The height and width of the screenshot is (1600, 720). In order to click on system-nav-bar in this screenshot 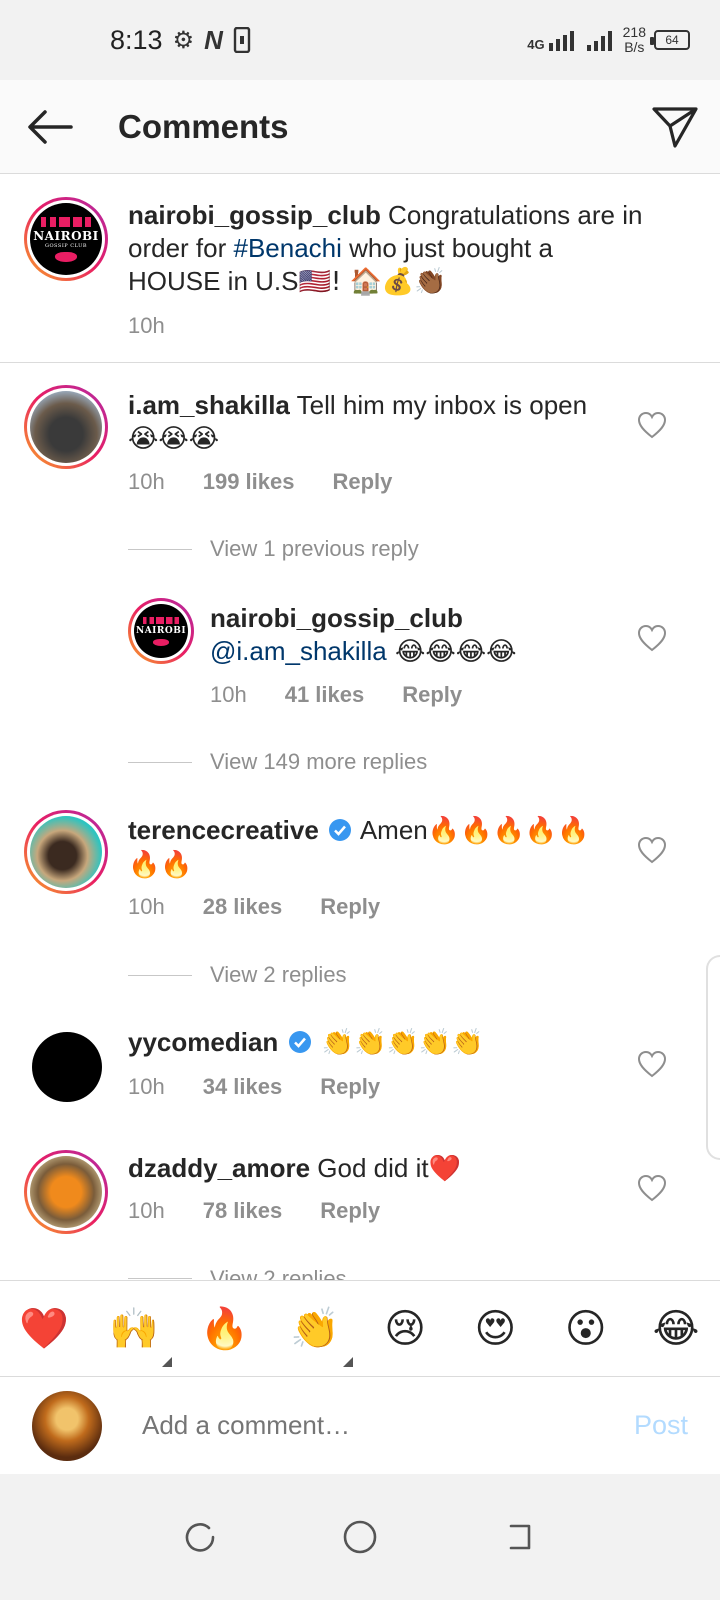, I will do `click(360, 1537)`.